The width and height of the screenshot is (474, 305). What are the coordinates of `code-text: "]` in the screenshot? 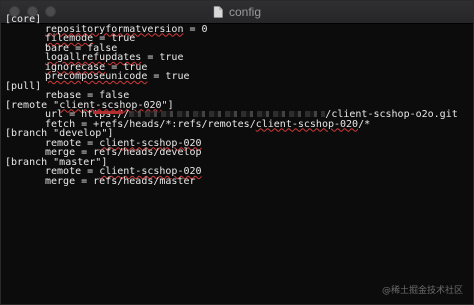 It's located at (167, 105).